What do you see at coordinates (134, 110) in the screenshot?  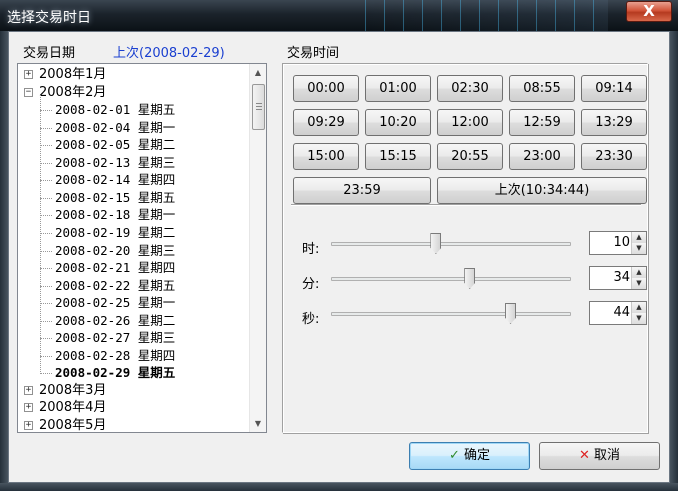 I see `tree-day-node: 2008-02-01 星期五` at bounding box center [134, 110].